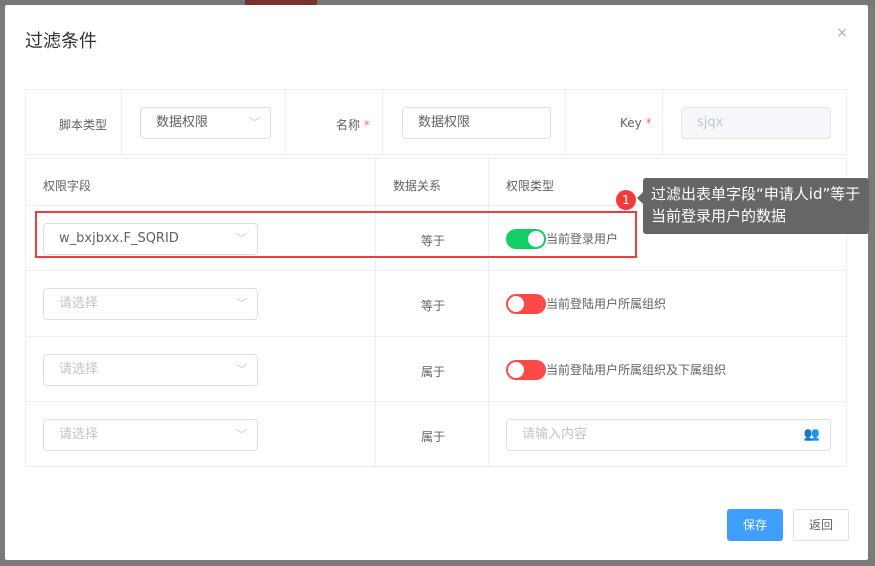 Image resolution: width=875 pixels, height=566 pixels. What do you see at coordinates (753, 206) in the screenshot?
I see `annotation-tooltip: 过滤出表单字段“申请人id”等于当前登录用户的数据` at bounding box center [753, 206].